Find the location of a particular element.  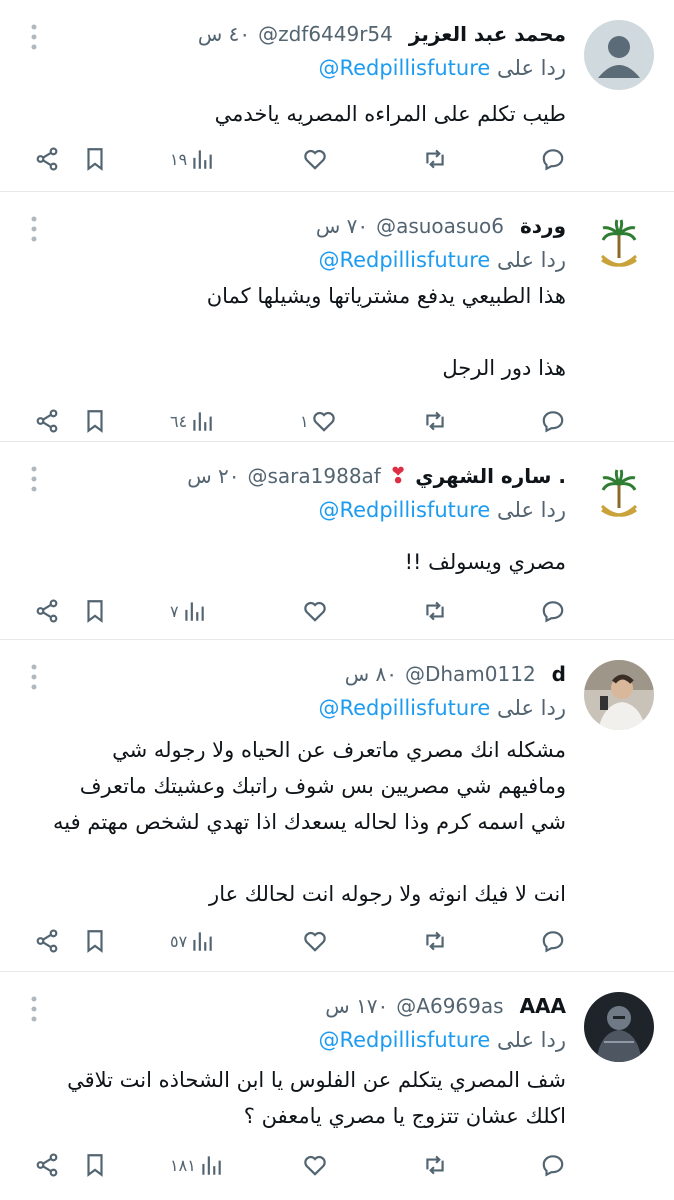

tweet-header: ساره الشهري . ❣ @sara1988af ٢٠ س is located at coordinates (313, 476).